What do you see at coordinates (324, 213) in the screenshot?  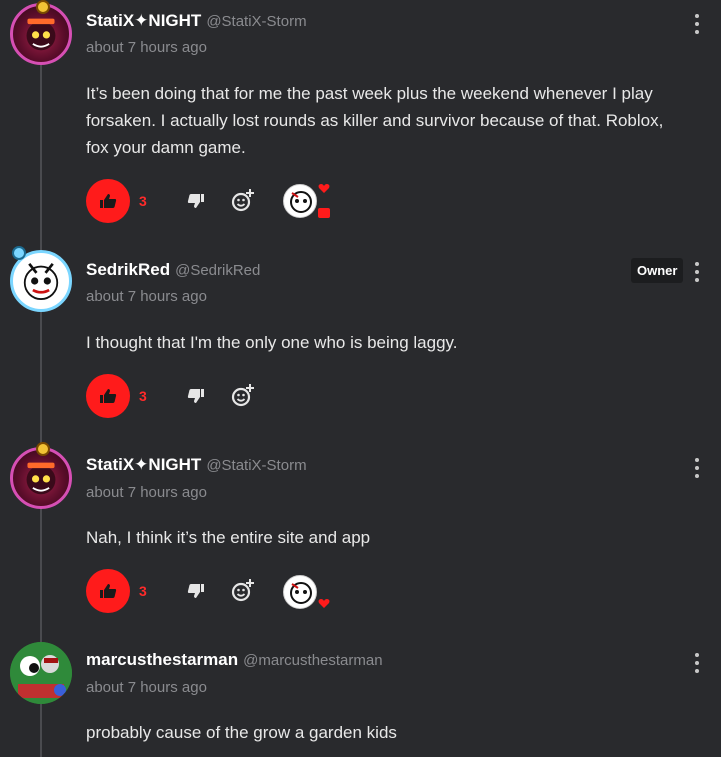 I see `reply-bubble-icon` at bounding box center [324, 213].